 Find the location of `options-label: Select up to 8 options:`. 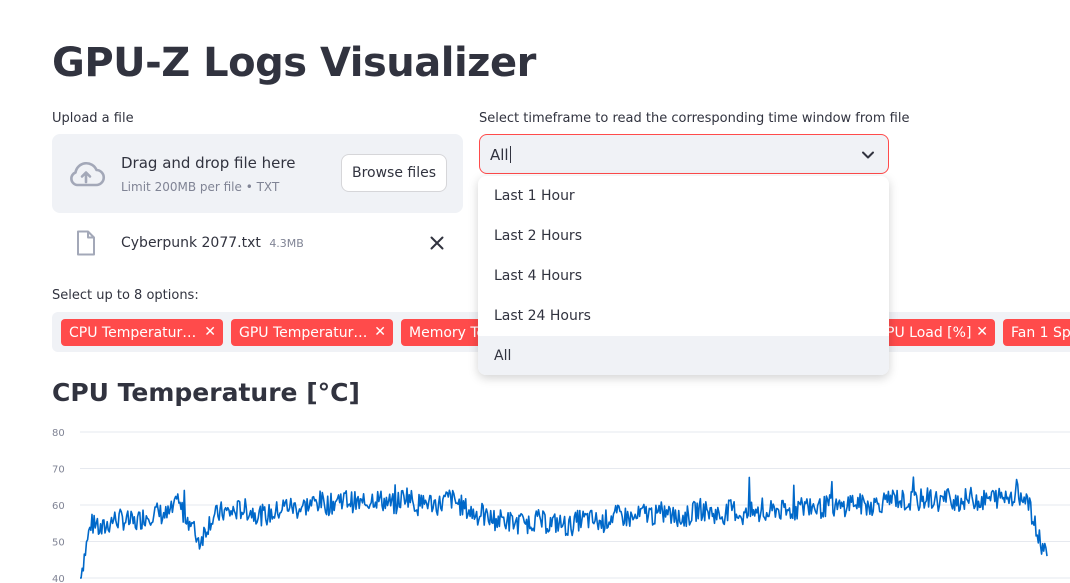

options-label: Select up to 8 options: is located at coordinates (125, 295).